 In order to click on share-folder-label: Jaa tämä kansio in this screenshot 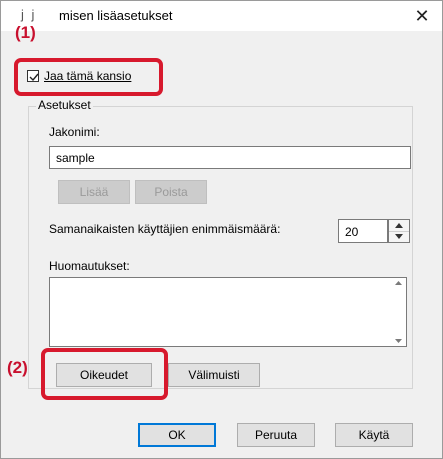, I will do `click(88, 76)`.